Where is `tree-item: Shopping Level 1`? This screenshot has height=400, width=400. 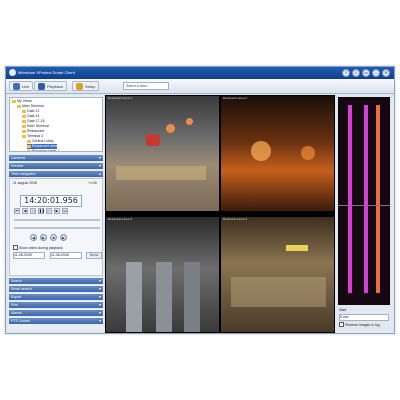 tree-item: Shopping Level 1 is located at coordinates (43, 150).